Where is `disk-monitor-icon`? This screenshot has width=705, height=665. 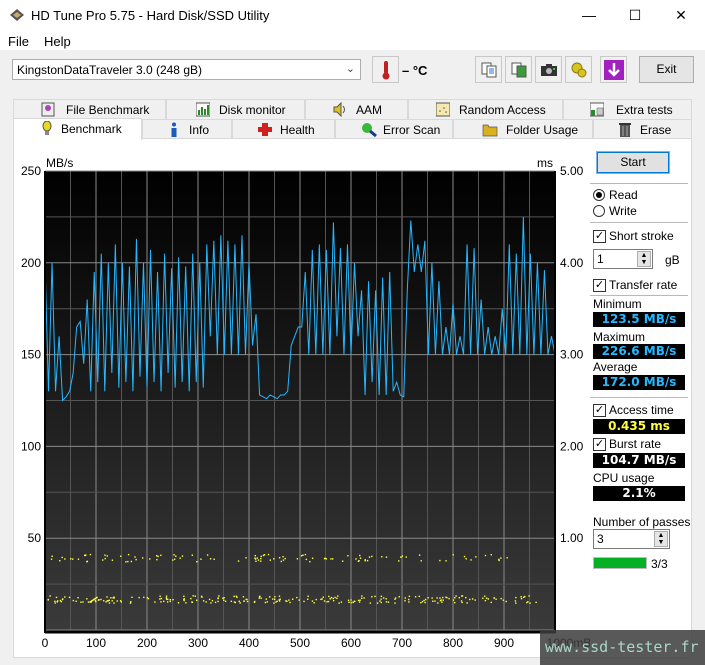
disk-monitor-icon is located at coordinates (203, 109).